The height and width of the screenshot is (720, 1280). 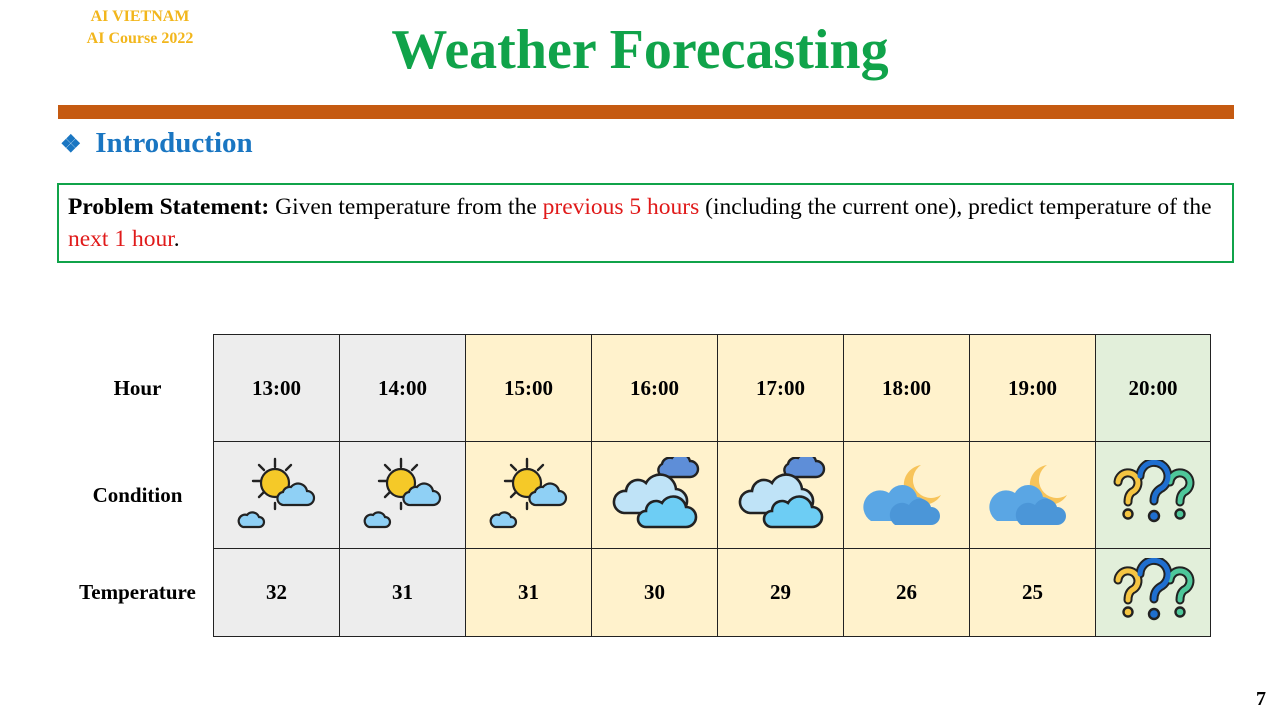 I want to click on hour-cell: 17:00, so click(x=780, y=388).